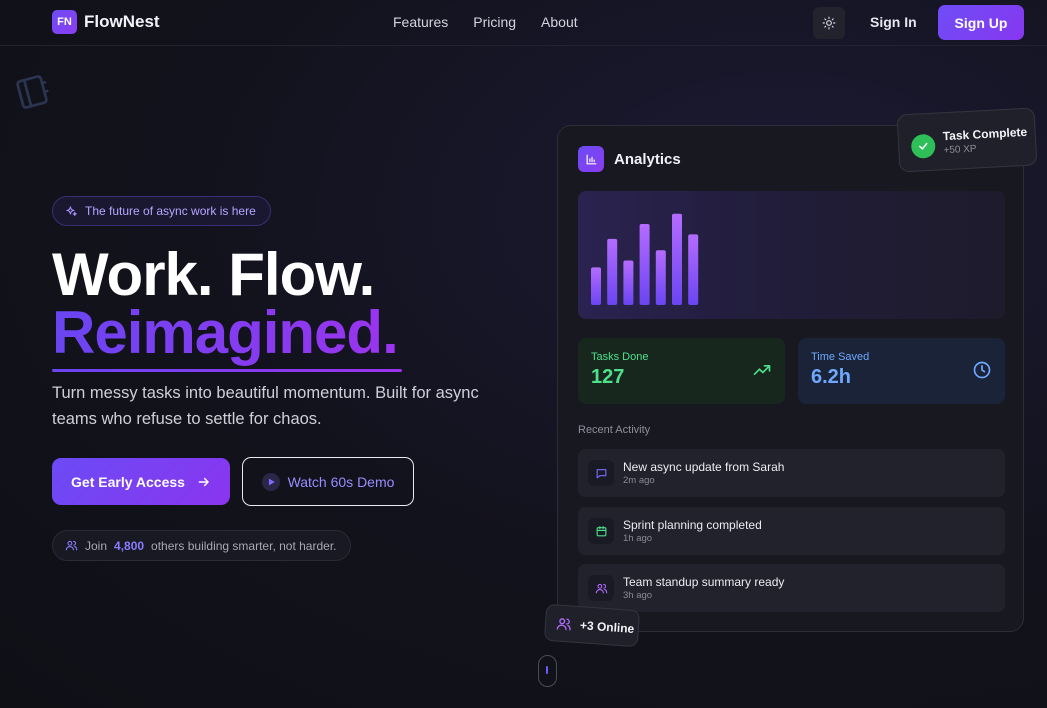  Describe the element at coordinates (704, 582) in the screenshot. I see `activity-title: Team standup summary ready` at that location.